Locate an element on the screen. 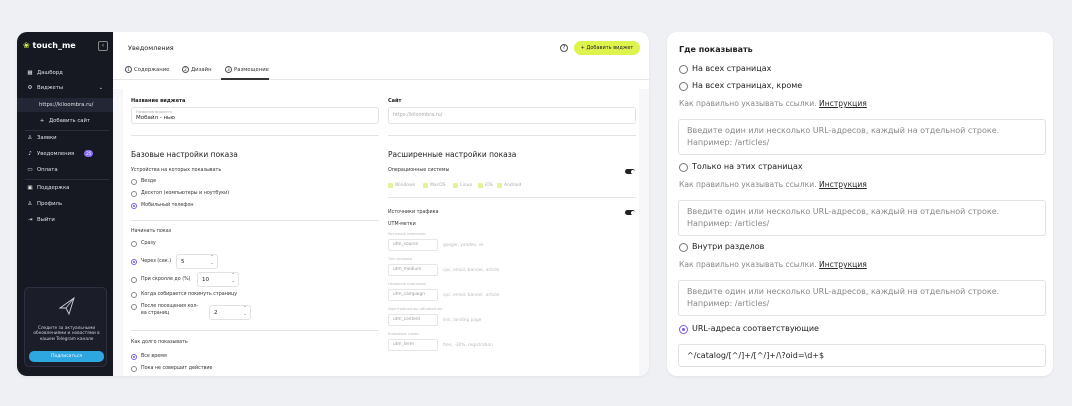 The width and height of the screenshot is (1072, 406). traffic-toggle is located at coordinates (630, 212).